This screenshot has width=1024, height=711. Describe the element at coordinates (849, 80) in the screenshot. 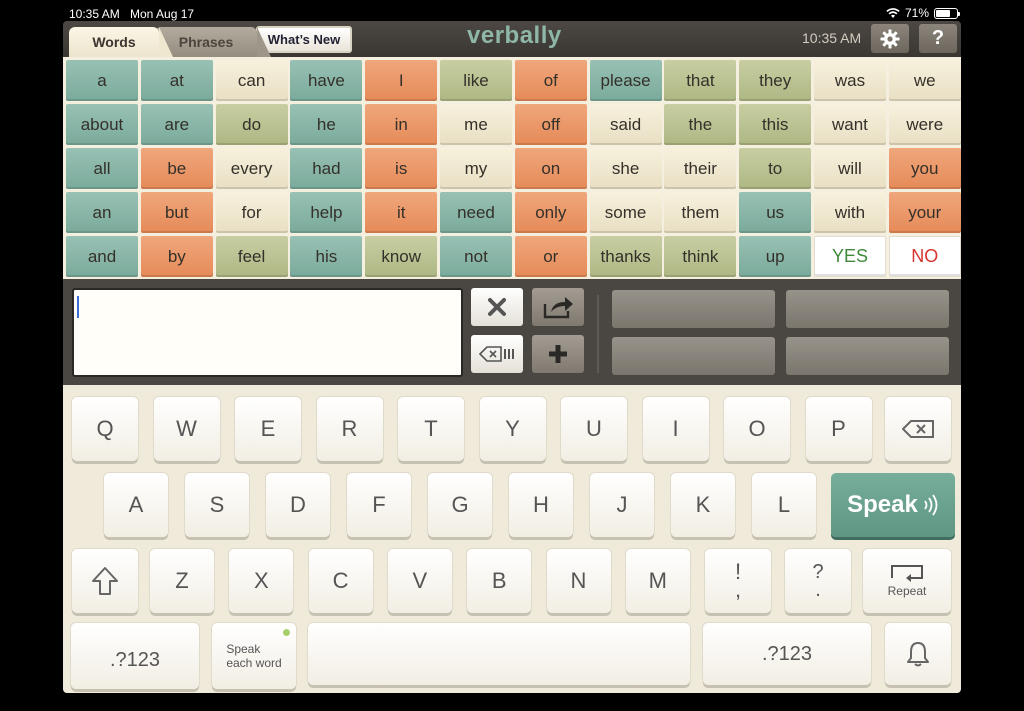

I see `word-button: was` at that location.